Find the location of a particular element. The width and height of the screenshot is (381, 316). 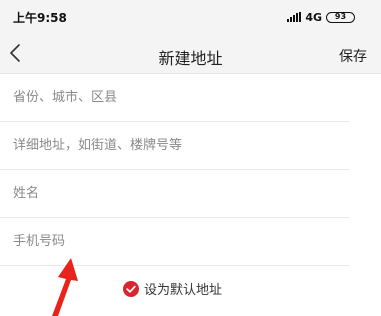

region-input is located at coordinates (173, 97).